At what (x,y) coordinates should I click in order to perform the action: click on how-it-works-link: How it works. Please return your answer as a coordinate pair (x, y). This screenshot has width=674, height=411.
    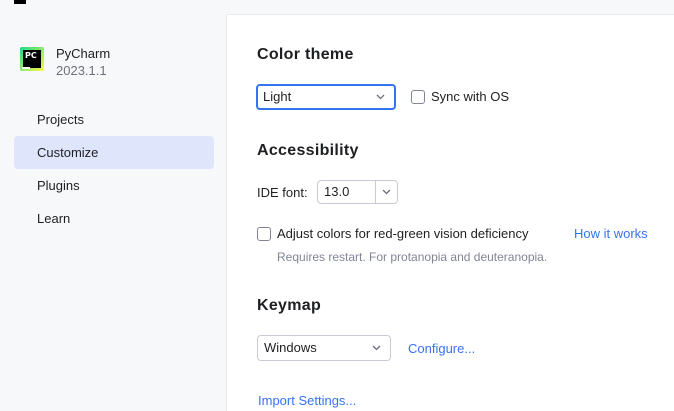
    Looking at the image, I should click on (611, 233).